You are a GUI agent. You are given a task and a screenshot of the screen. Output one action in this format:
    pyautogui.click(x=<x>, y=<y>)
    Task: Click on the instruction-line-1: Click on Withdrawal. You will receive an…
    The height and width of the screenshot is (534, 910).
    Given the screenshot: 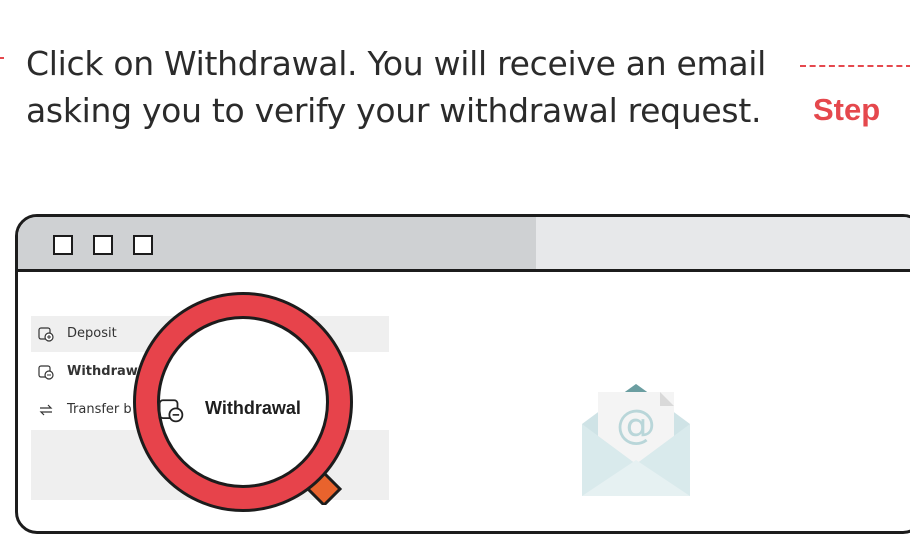 What is the action you would take?
    pyautogui.click(x=396, y=63)
    